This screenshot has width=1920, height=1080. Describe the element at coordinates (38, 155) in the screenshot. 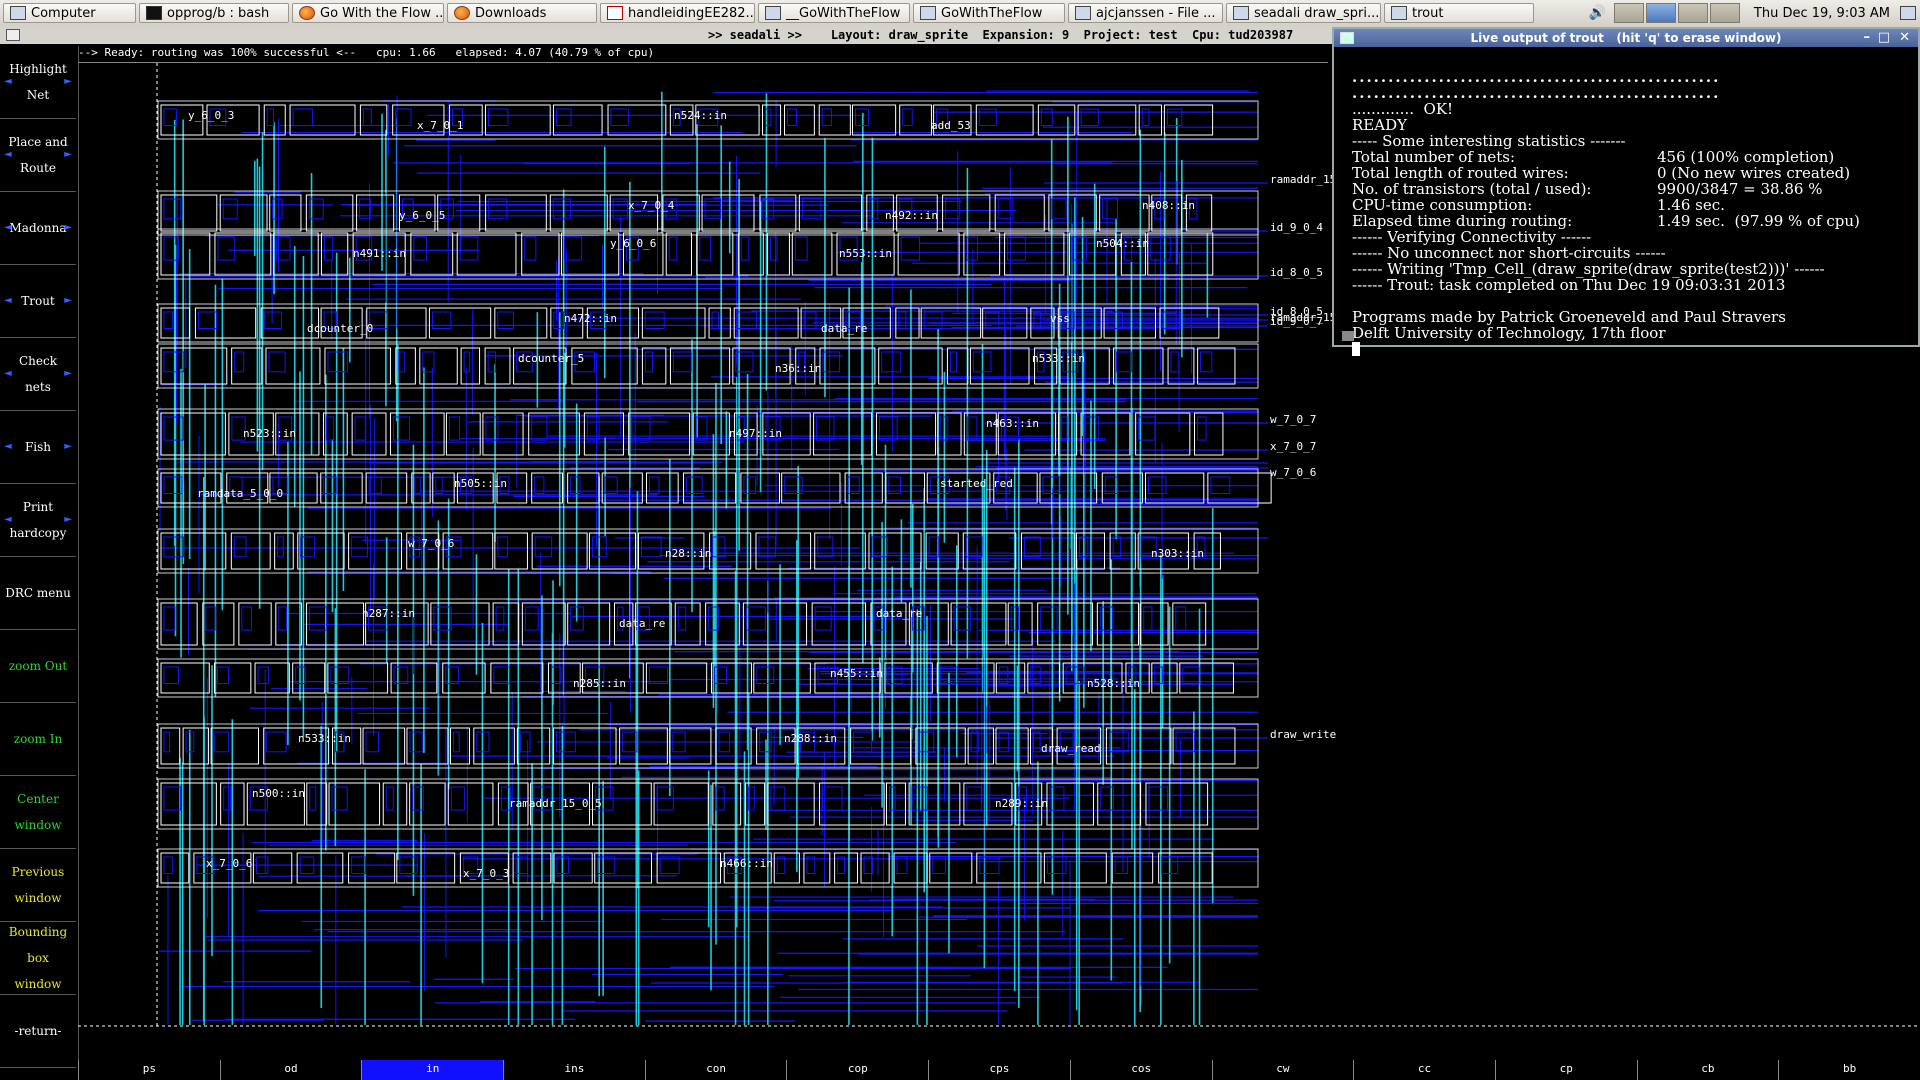

I see `menu-place-and-route: ◄ Place and Route ►` at that location.